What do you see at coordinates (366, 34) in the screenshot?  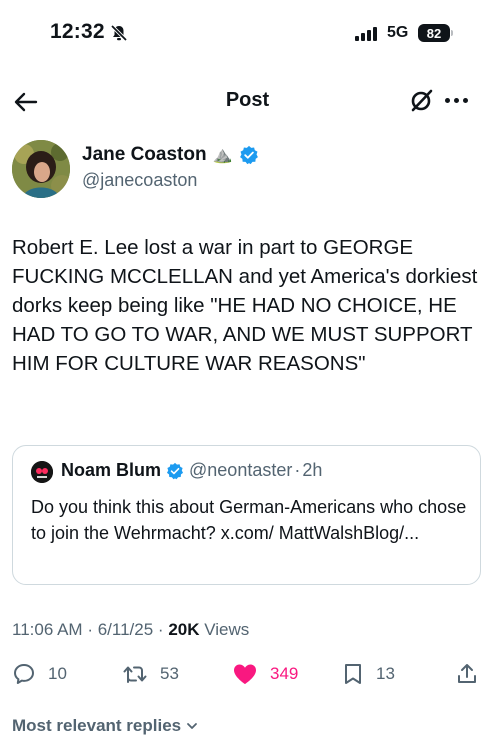 I see `cellular-signal-icon` at bounding box center [366, 34].